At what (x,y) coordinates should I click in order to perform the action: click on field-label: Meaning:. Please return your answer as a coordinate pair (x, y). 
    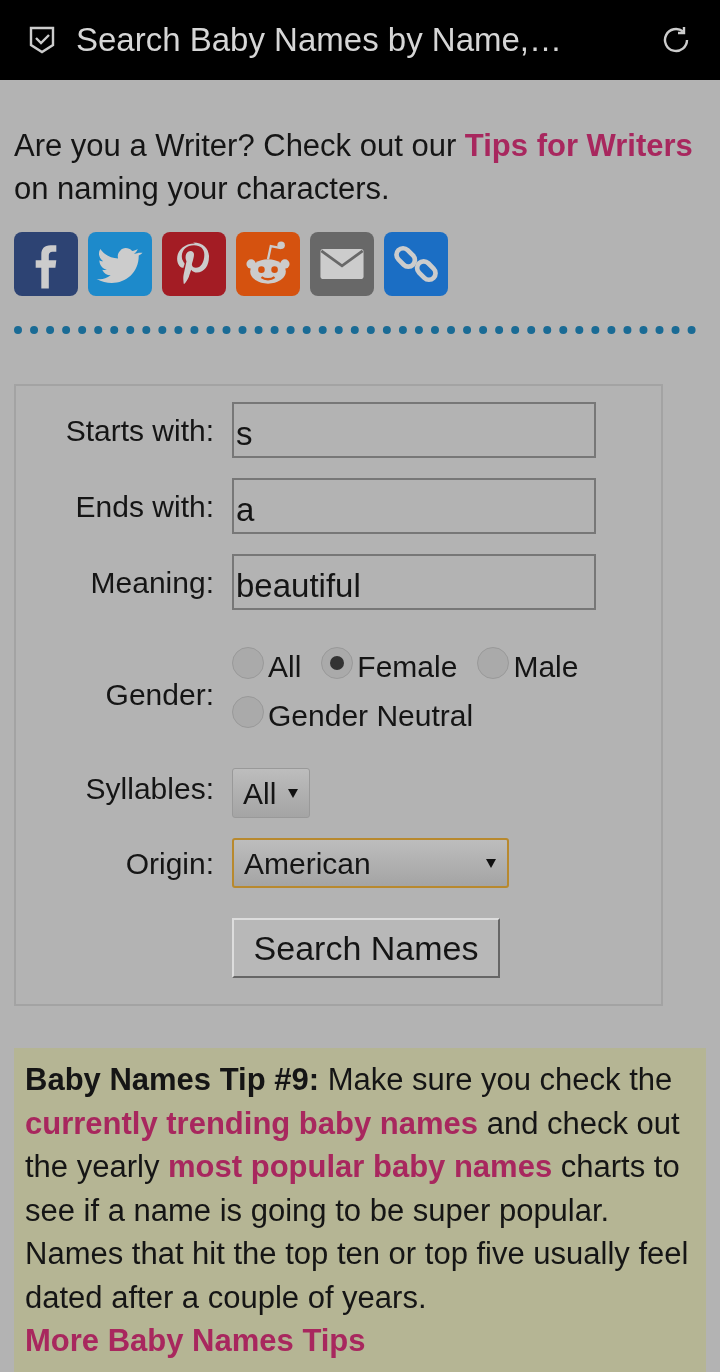
    Looking at the image, I should click on (151, 582).